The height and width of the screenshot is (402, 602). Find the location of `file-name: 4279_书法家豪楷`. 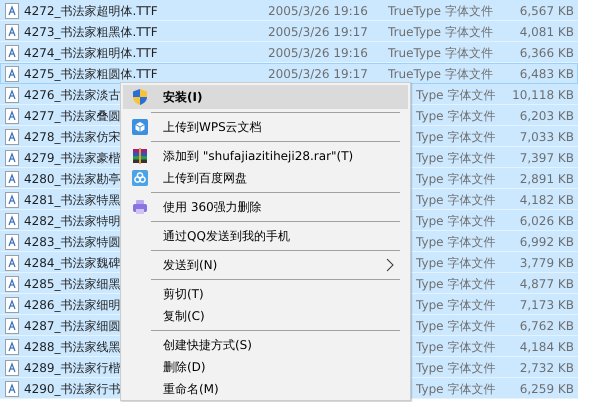

file-name: 4279_书法家豪楷 is located at coordinates (72, 158).